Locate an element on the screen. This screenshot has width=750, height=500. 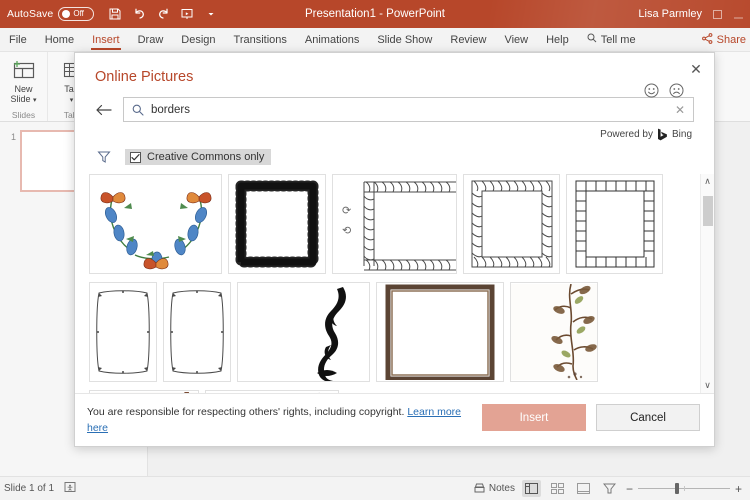
tell-me-search: Tell me is located at coordinates (611, 39).